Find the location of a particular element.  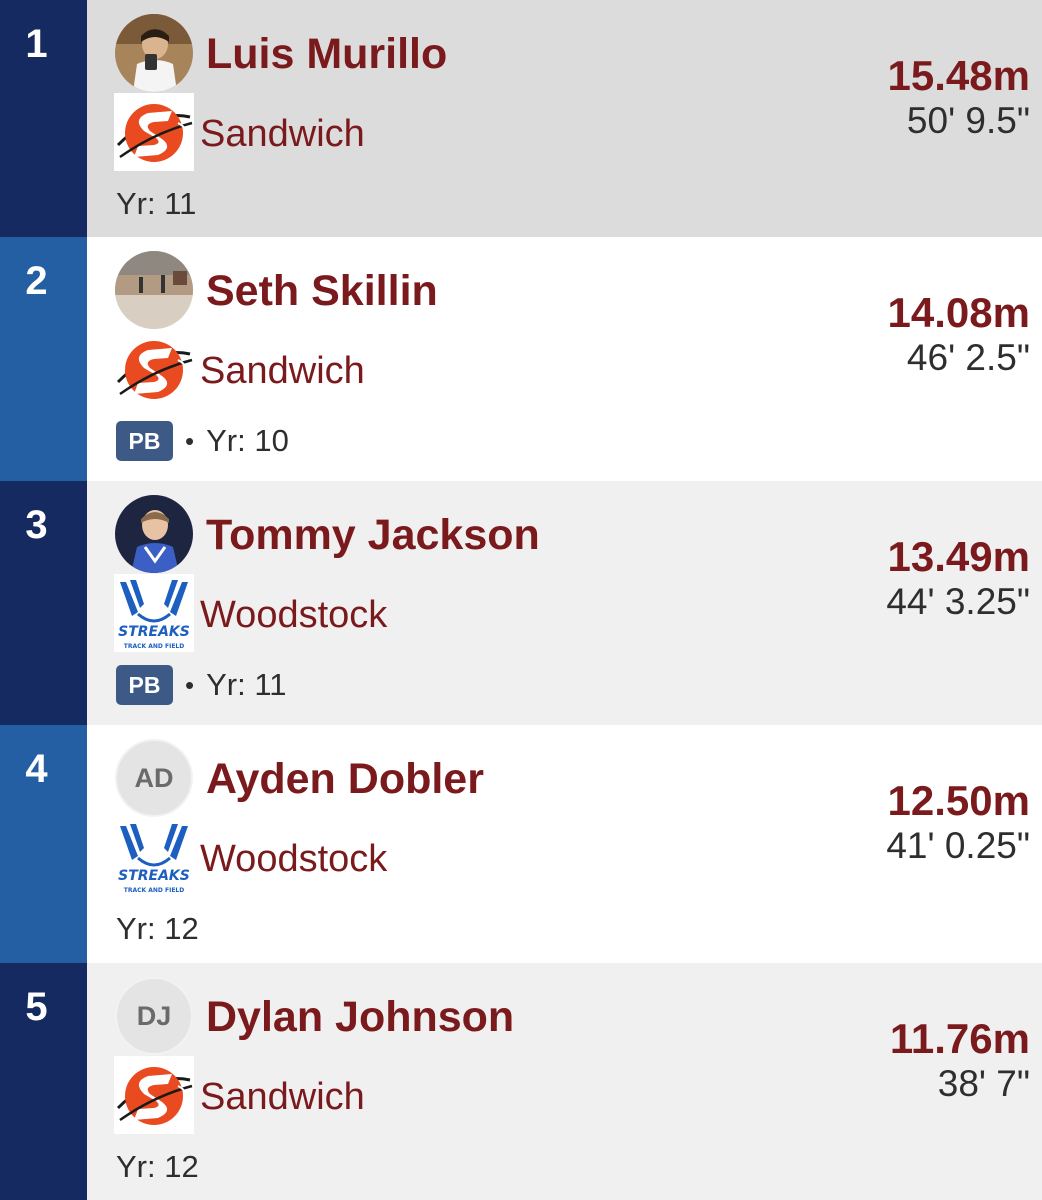

athlete-meta: PB • Yr: 10 is located at coordinates (202, 441).